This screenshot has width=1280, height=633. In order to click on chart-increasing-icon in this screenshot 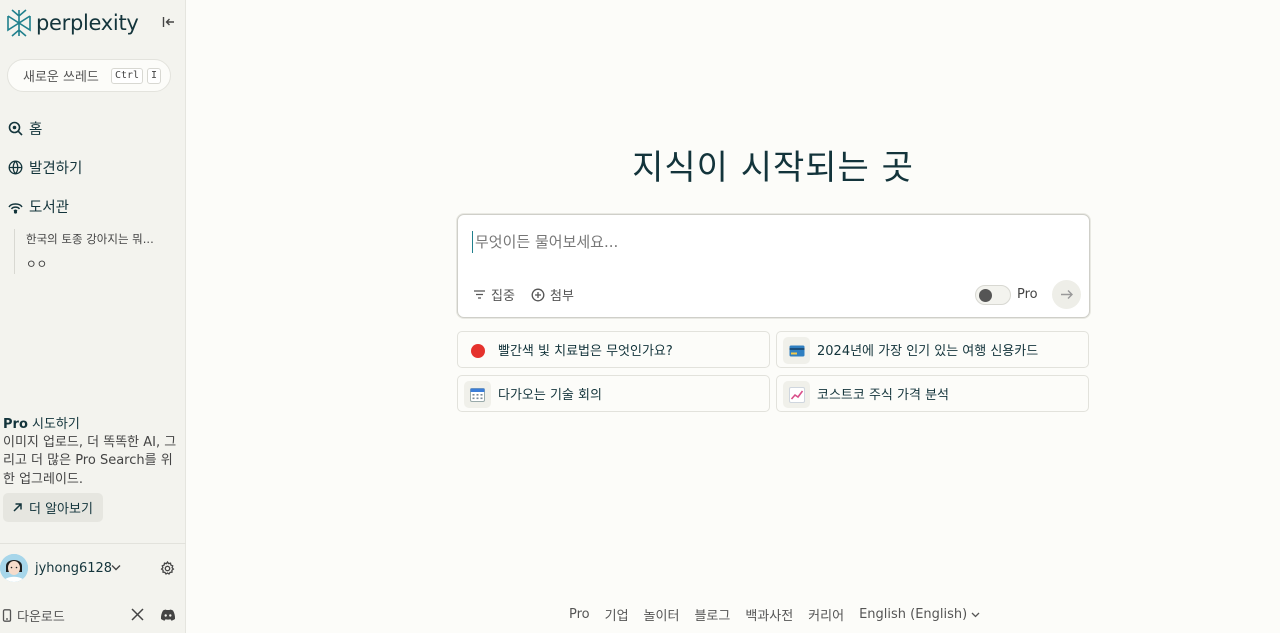, I will do `click(796, 394)`.